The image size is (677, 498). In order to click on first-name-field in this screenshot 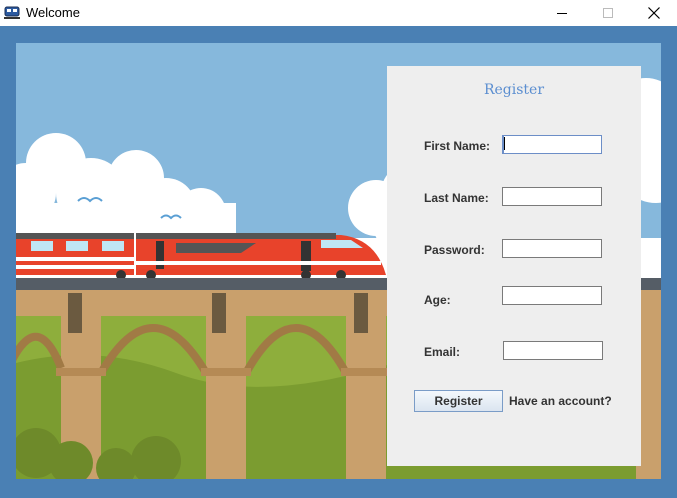, I will do `click(552, 144)`.